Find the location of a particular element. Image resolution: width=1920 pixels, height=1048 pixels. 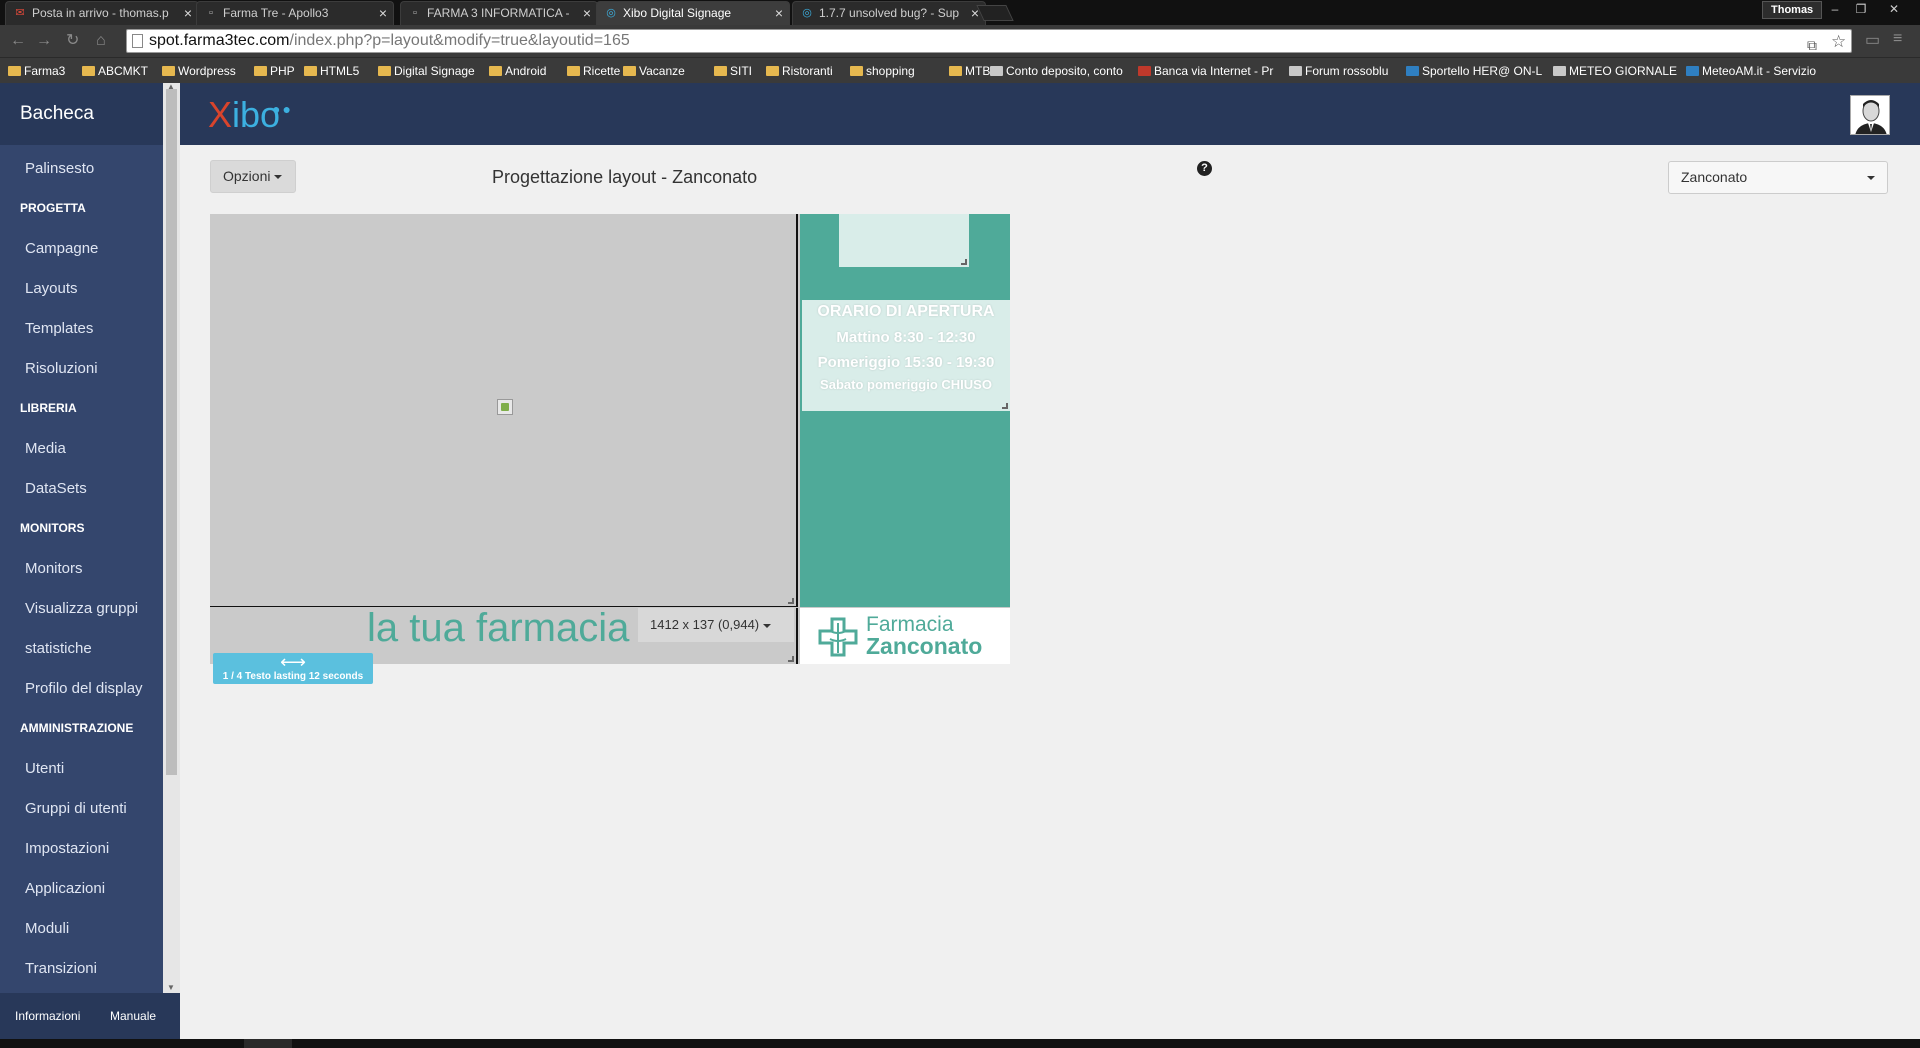

sidebar-scrollbar-thumb is located at coordinates (171, 432).